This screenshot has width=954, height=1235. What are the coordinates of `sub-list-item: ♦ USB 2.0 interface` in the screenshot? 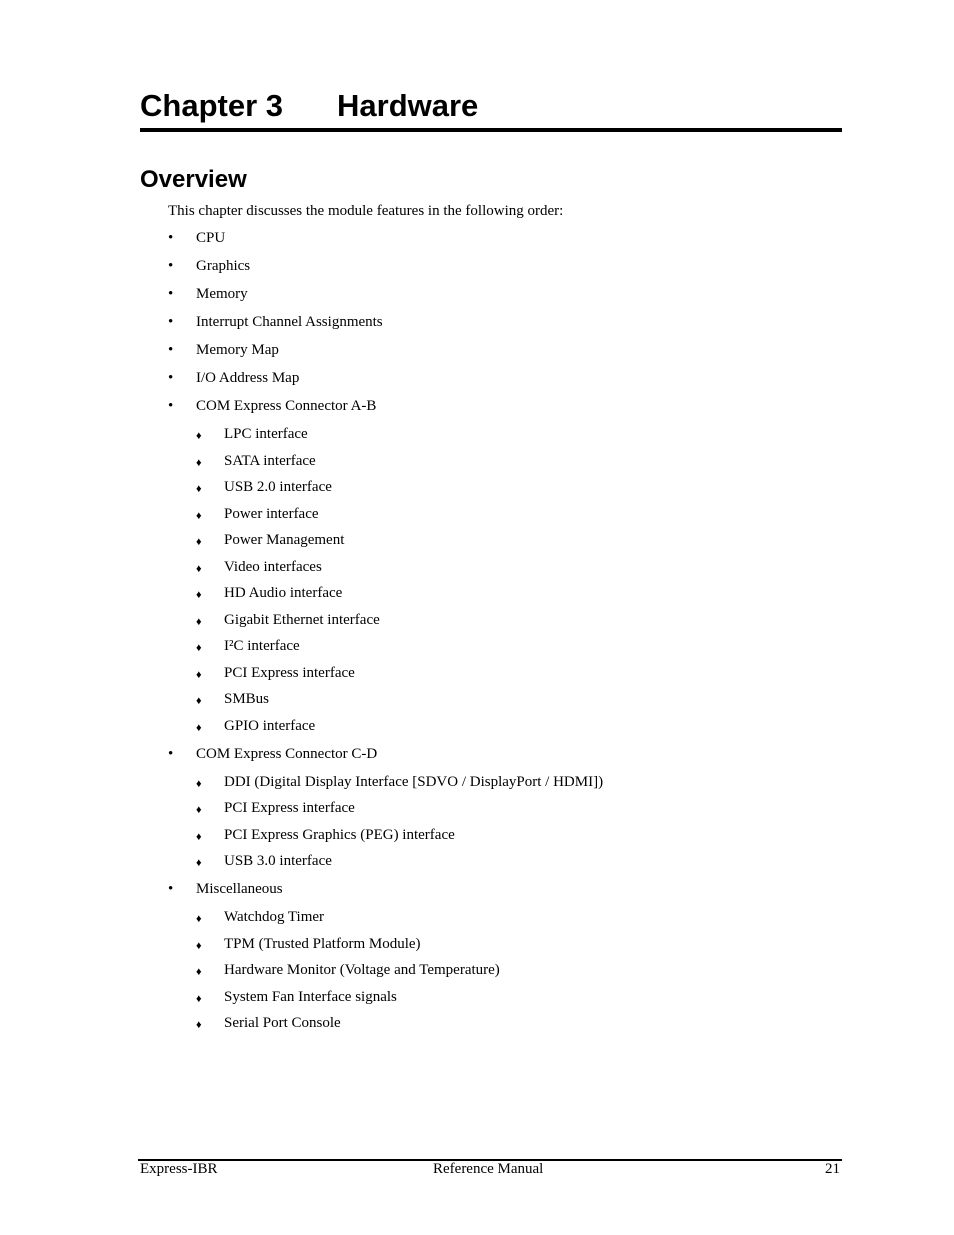 It's located at (264, 487).